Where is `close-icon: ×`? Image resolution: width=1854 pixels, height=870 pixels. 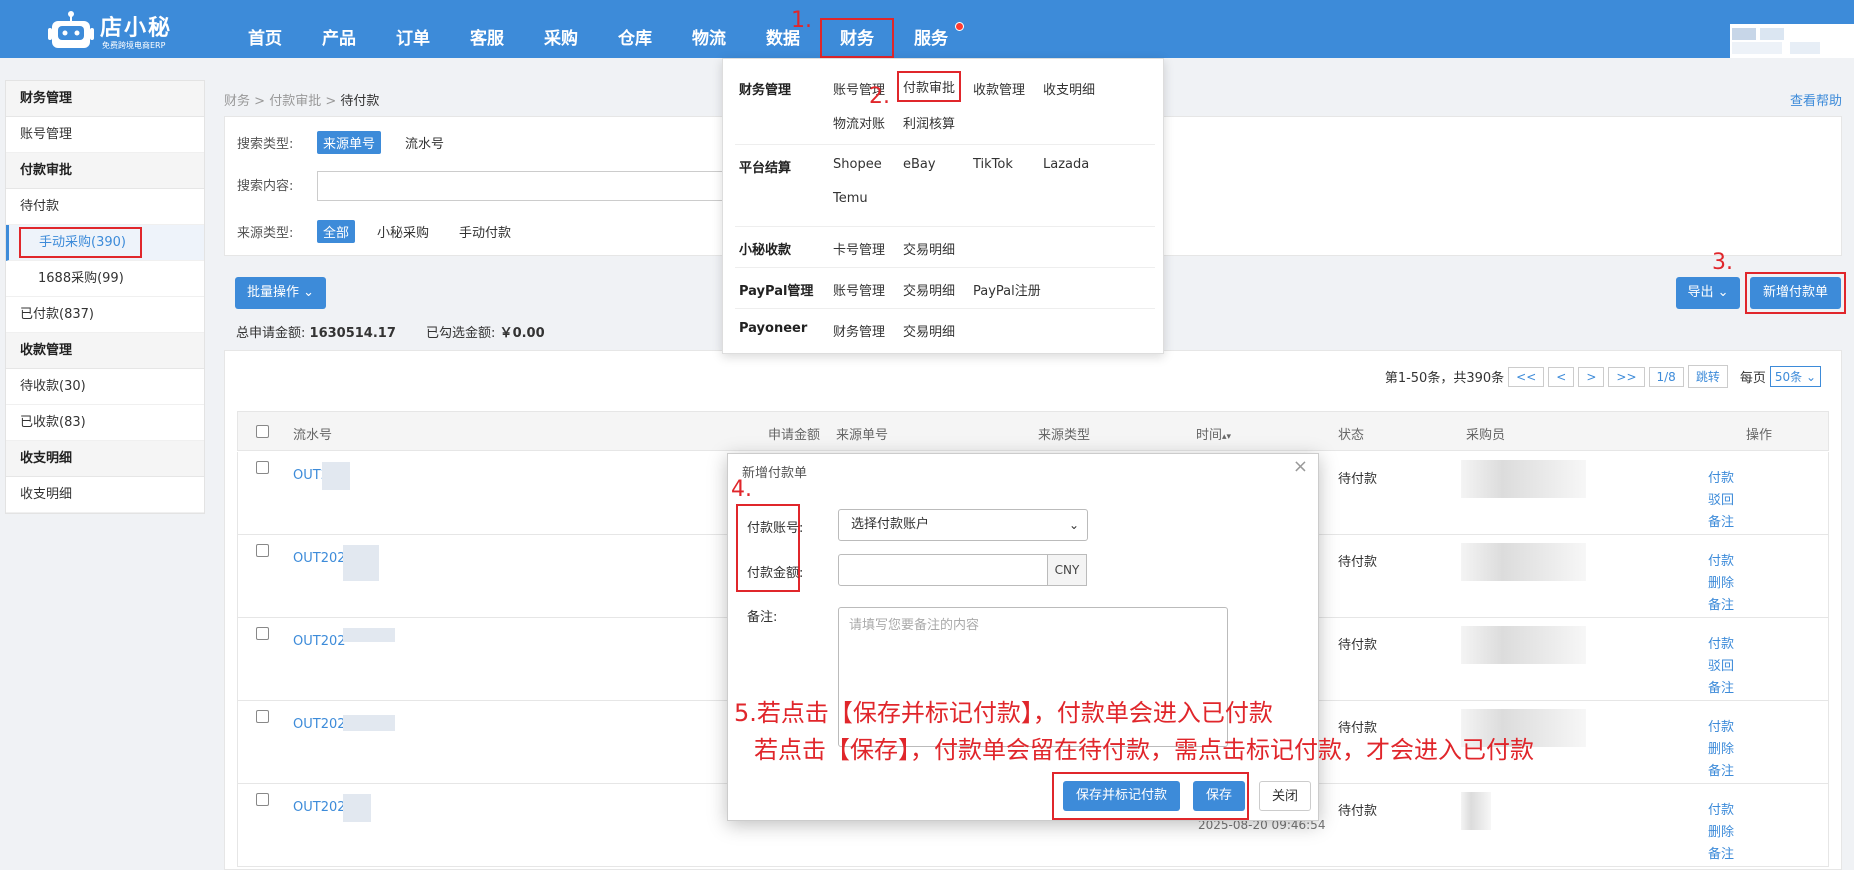 close-icon: × is located at coordinates (1300, 466).